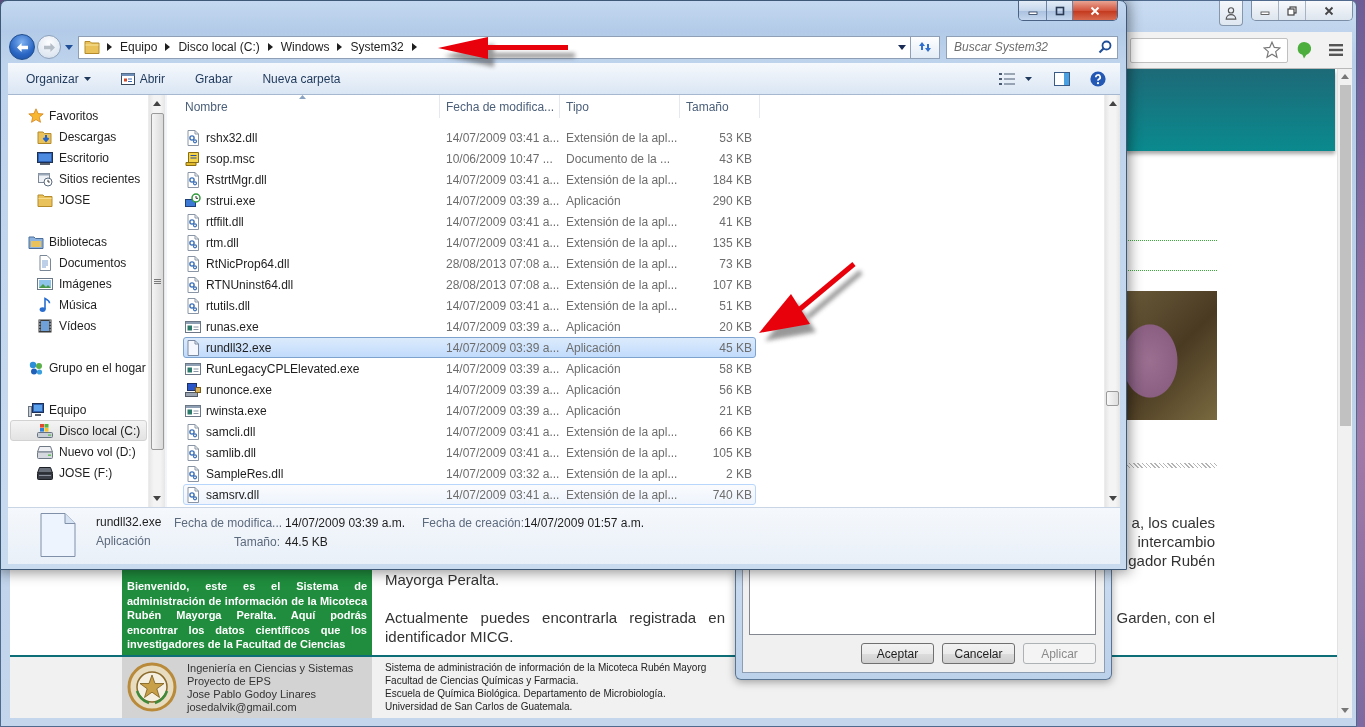 This screenshot has width=1365, height=727. Describe the element at coordinates (78, 178) in the screenshot. I see `nav-item: Sitios recientes` at that location.